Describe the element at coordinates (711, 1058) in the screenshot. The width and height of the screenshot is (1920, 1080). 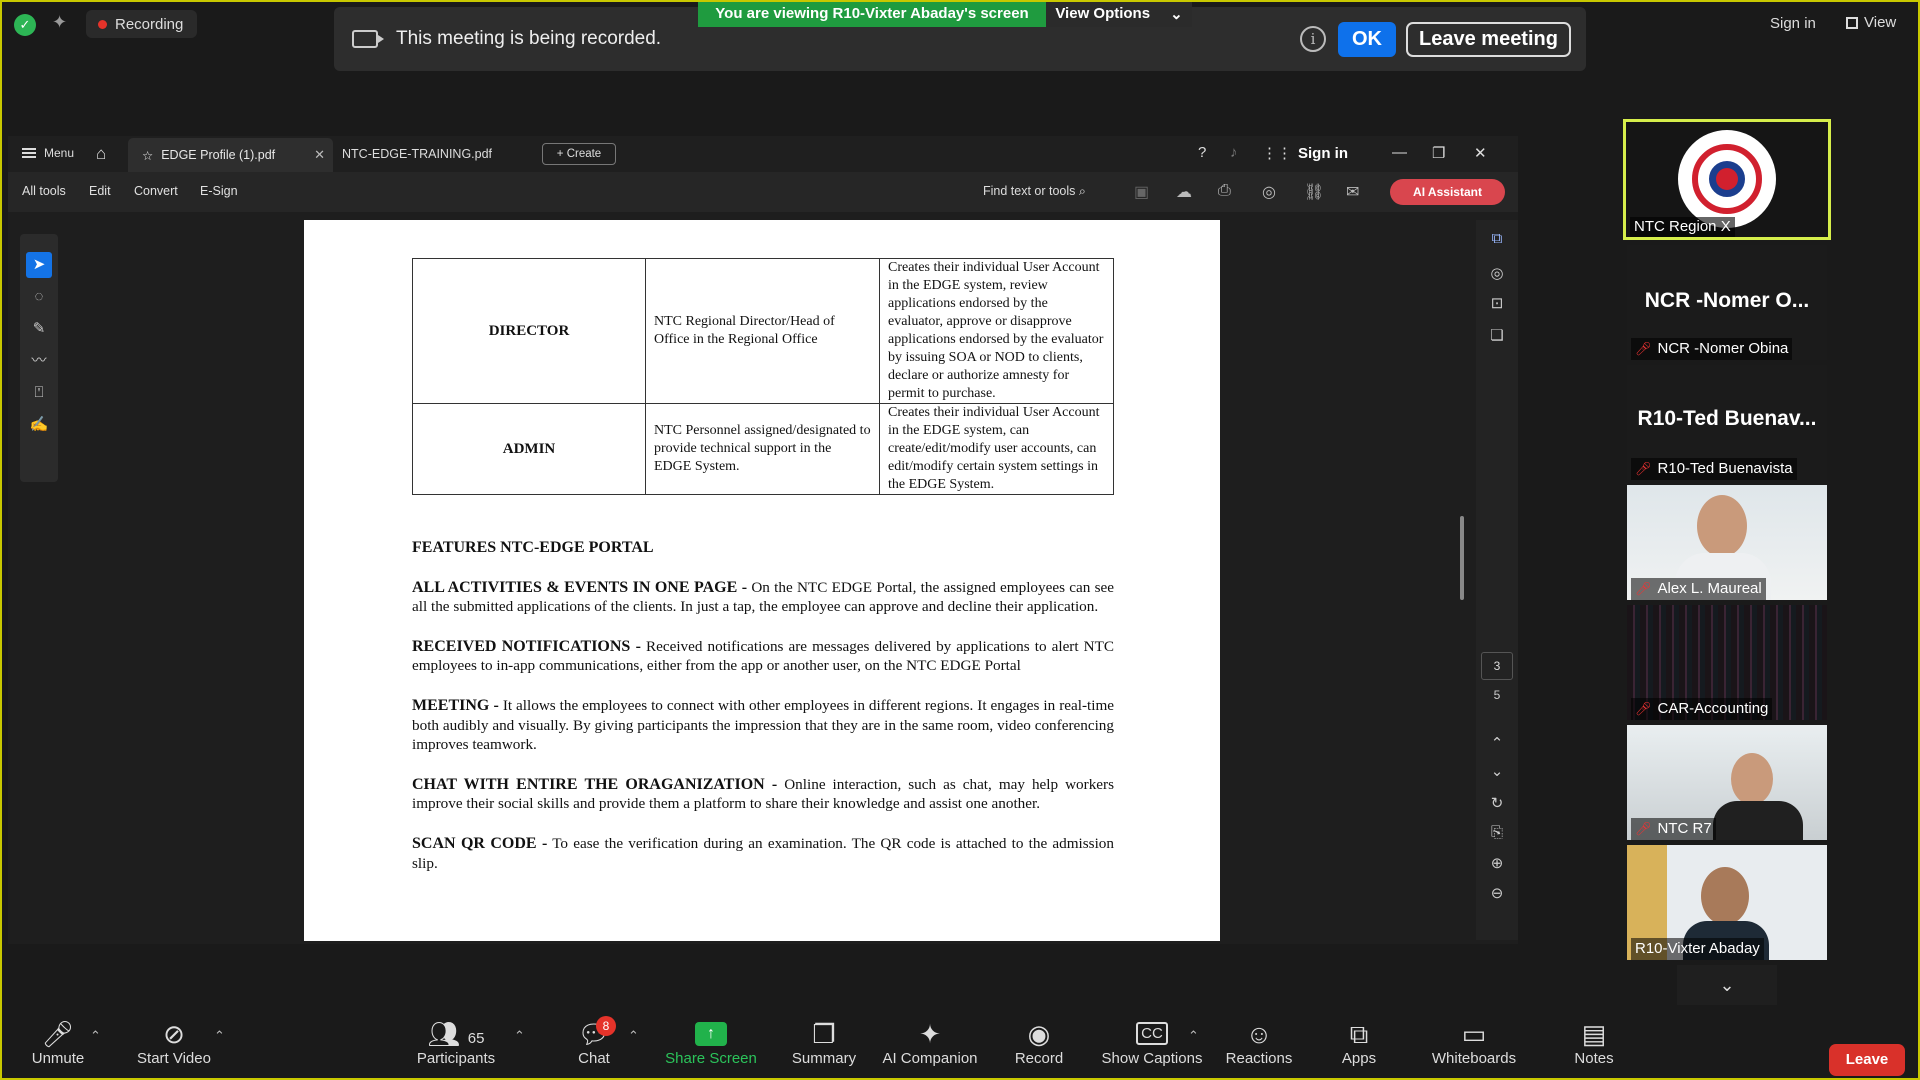
I see `share-screen-label: Share Screen` at that location.